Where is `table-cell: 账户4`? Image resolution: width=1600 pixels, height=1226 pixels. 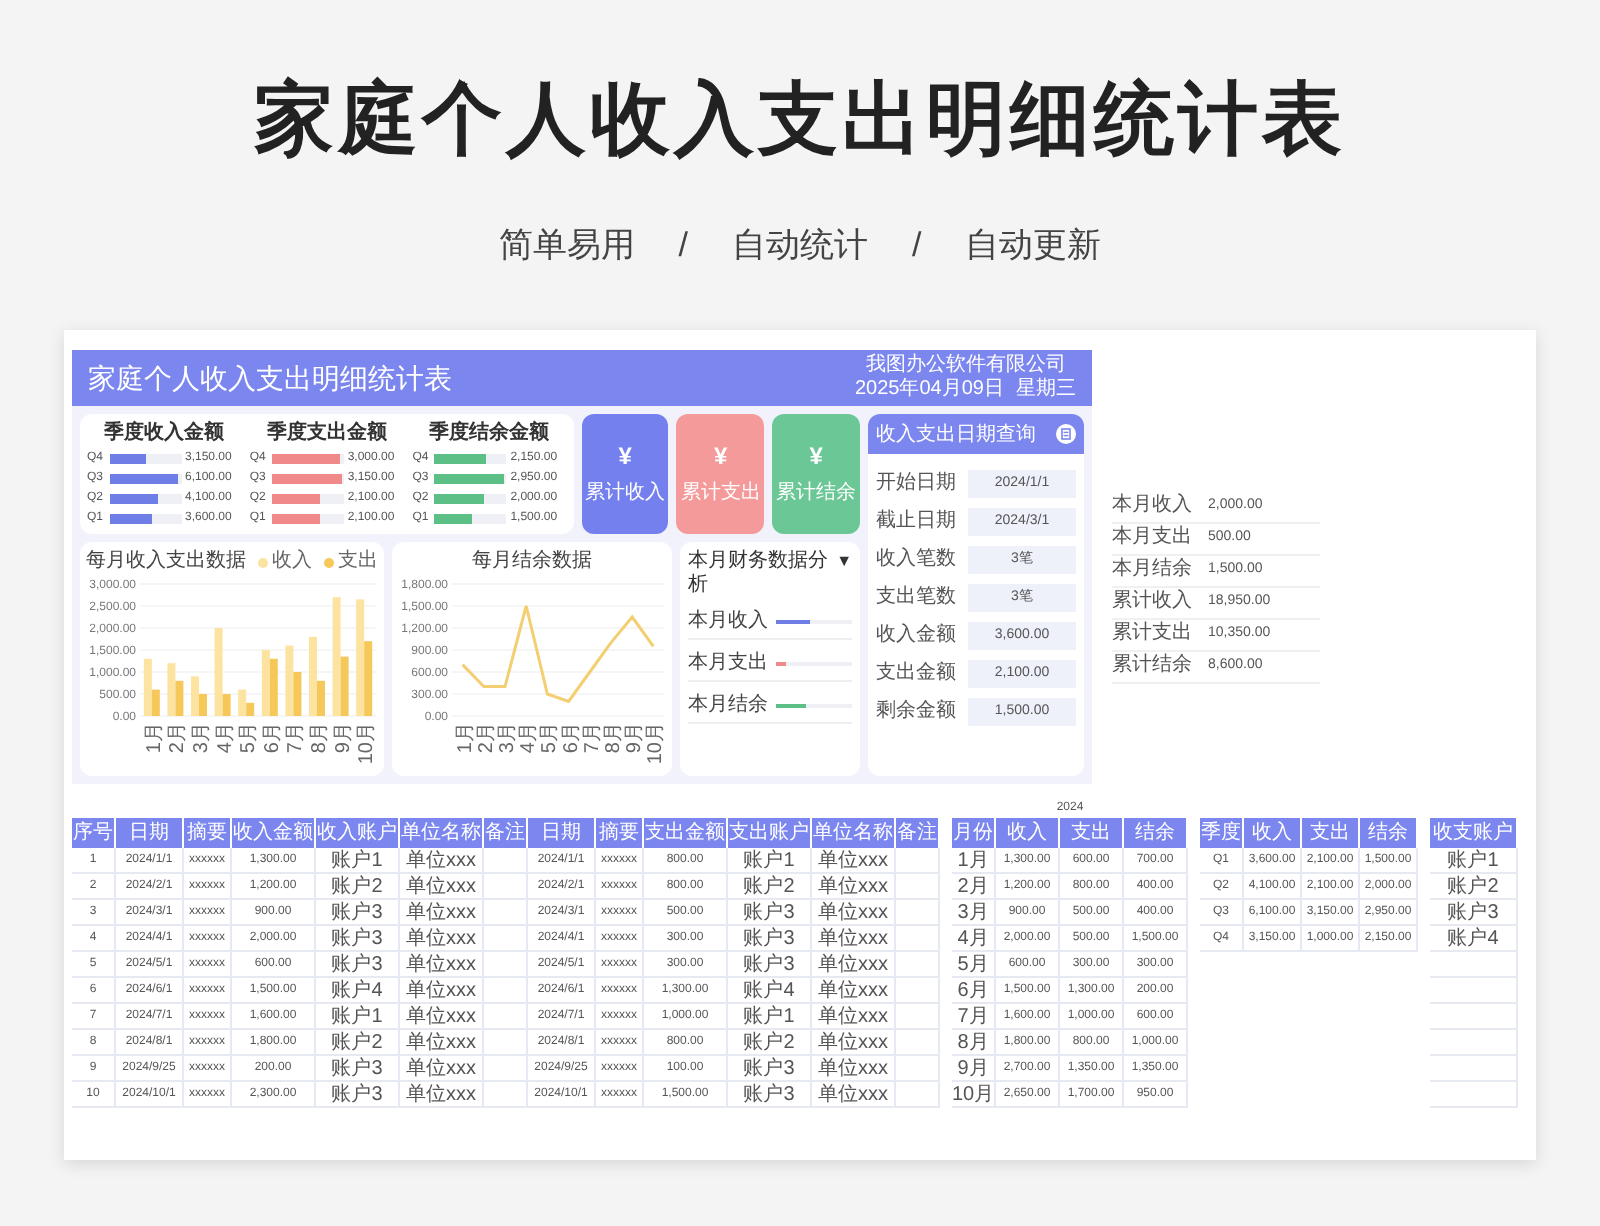
table-cell: 账户4 is located at coordinates (358, 991).